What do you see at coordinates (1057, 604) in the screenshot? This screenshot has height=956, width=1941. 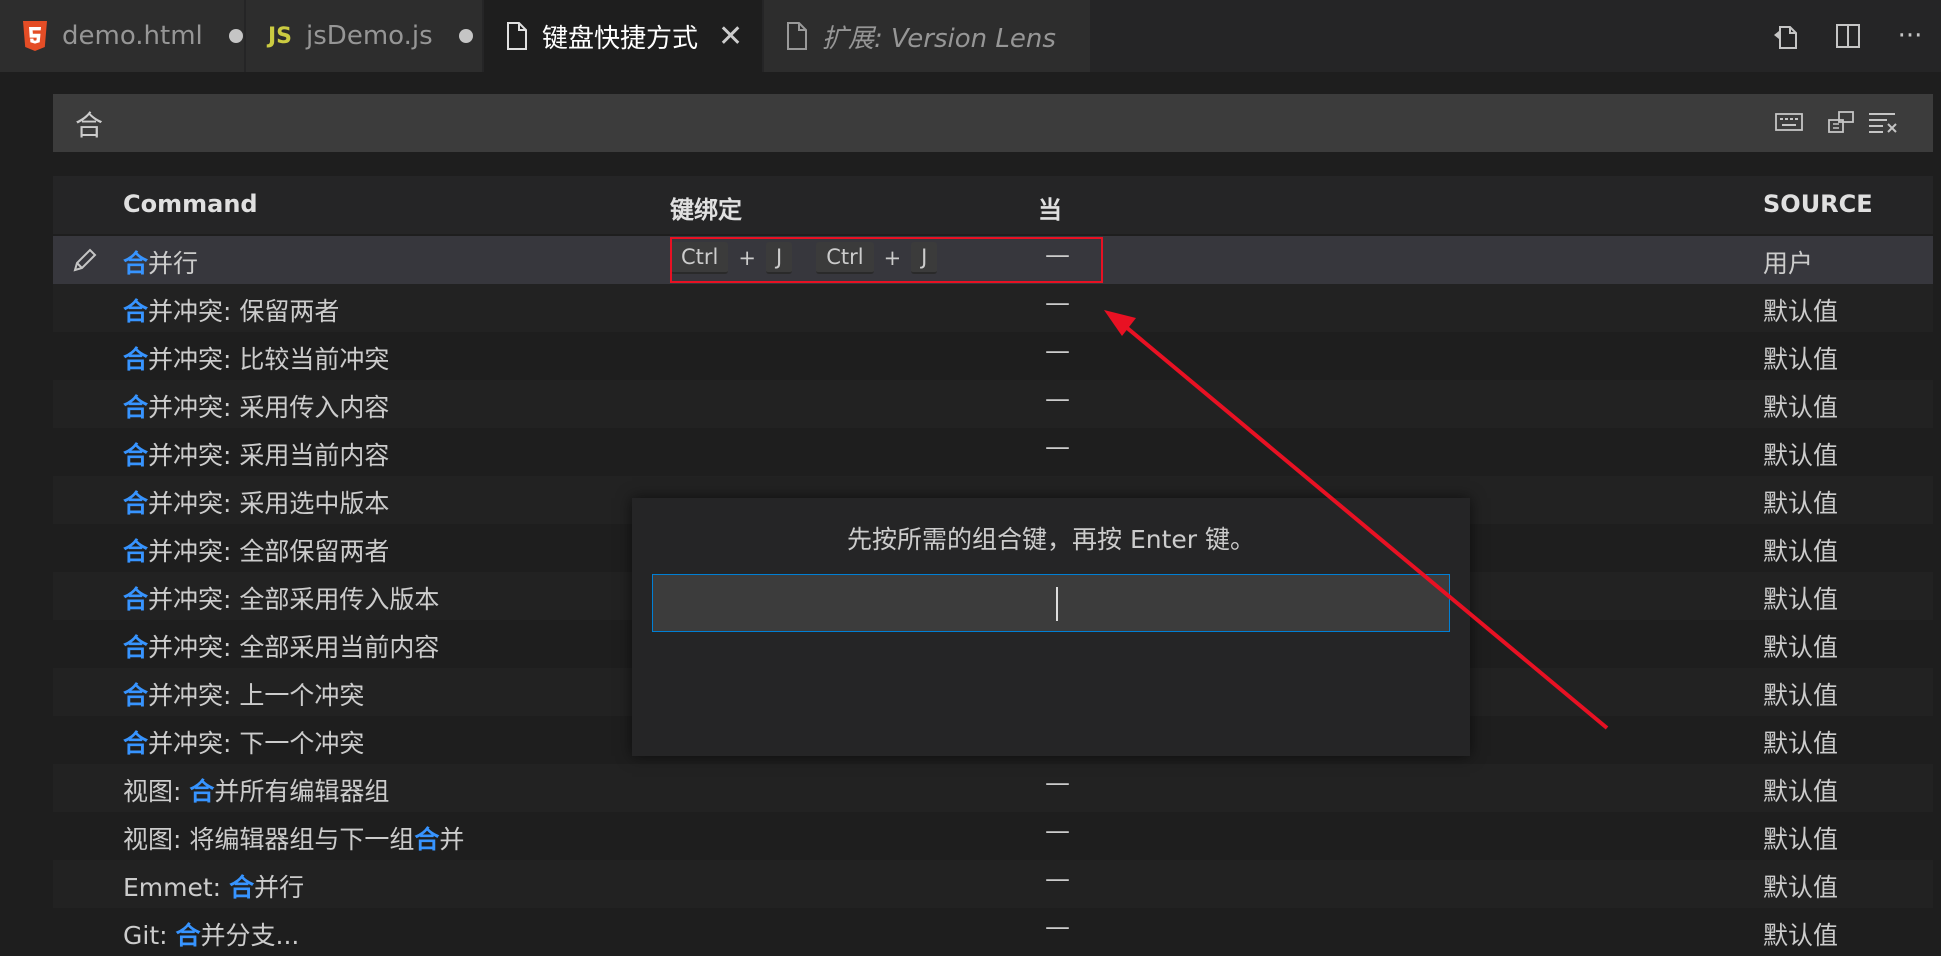 I see `text-caret` at bounding box center [1057, 604].